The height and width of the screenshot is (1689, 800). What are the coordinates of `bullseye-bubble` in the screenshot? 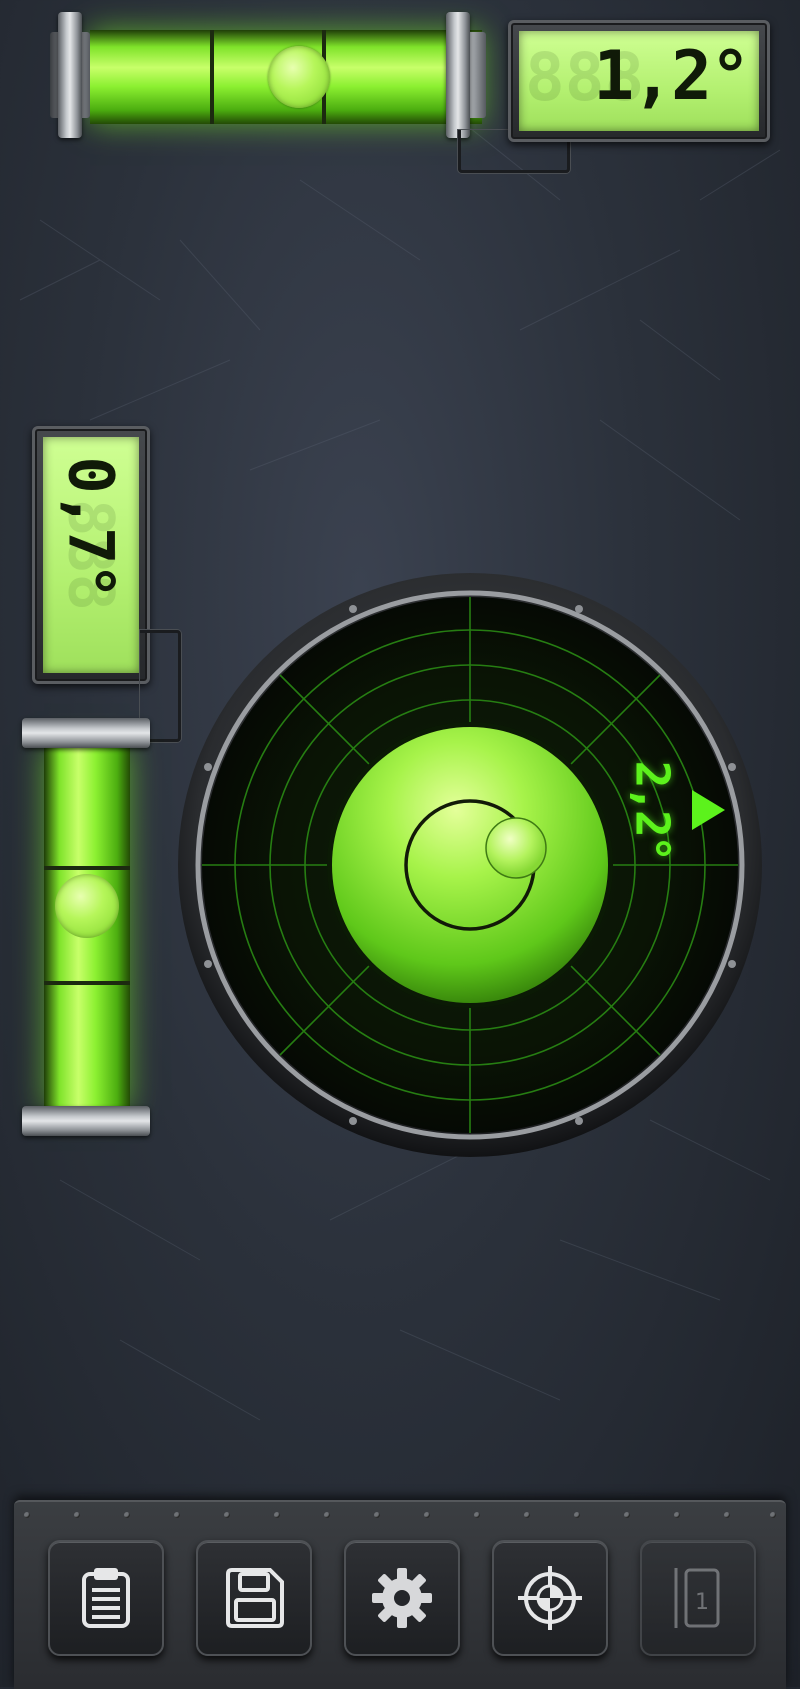 It's located at (516, 848).